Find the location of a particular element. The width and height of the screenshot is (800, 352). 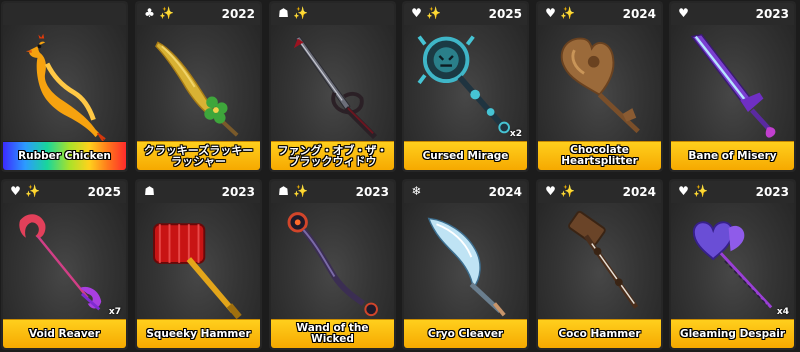

item-tag-icons: ♥ is located at coordinates (683, 13).